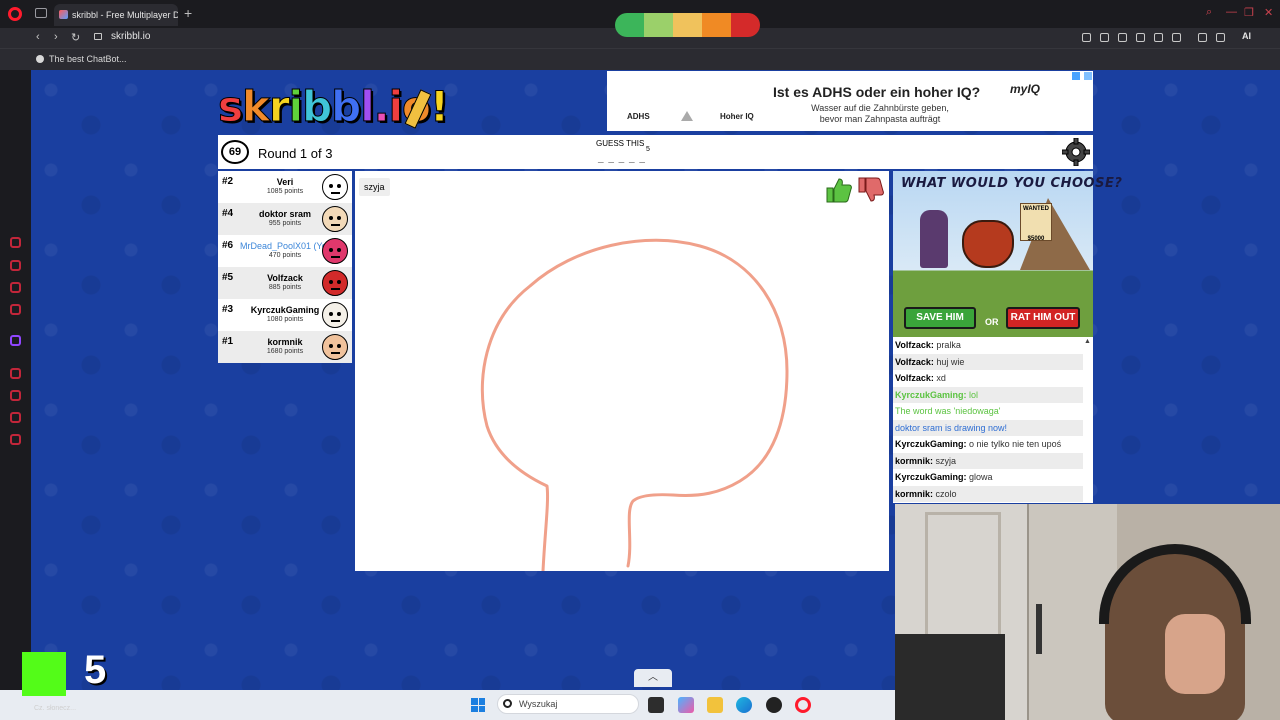 Image resolution: width=1280 pixels, height=720 pixels. Describe the element at coordinates (15, 14) in the screenshot. I see `opera-logo-icon` at that location.